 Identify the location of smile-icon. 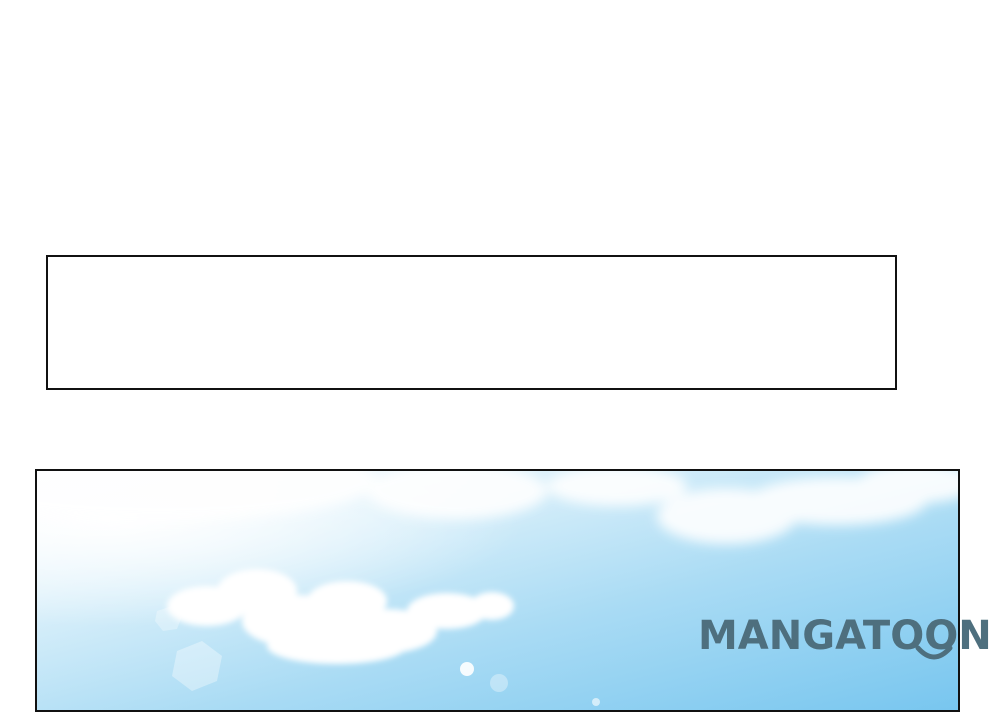
(934, 652).